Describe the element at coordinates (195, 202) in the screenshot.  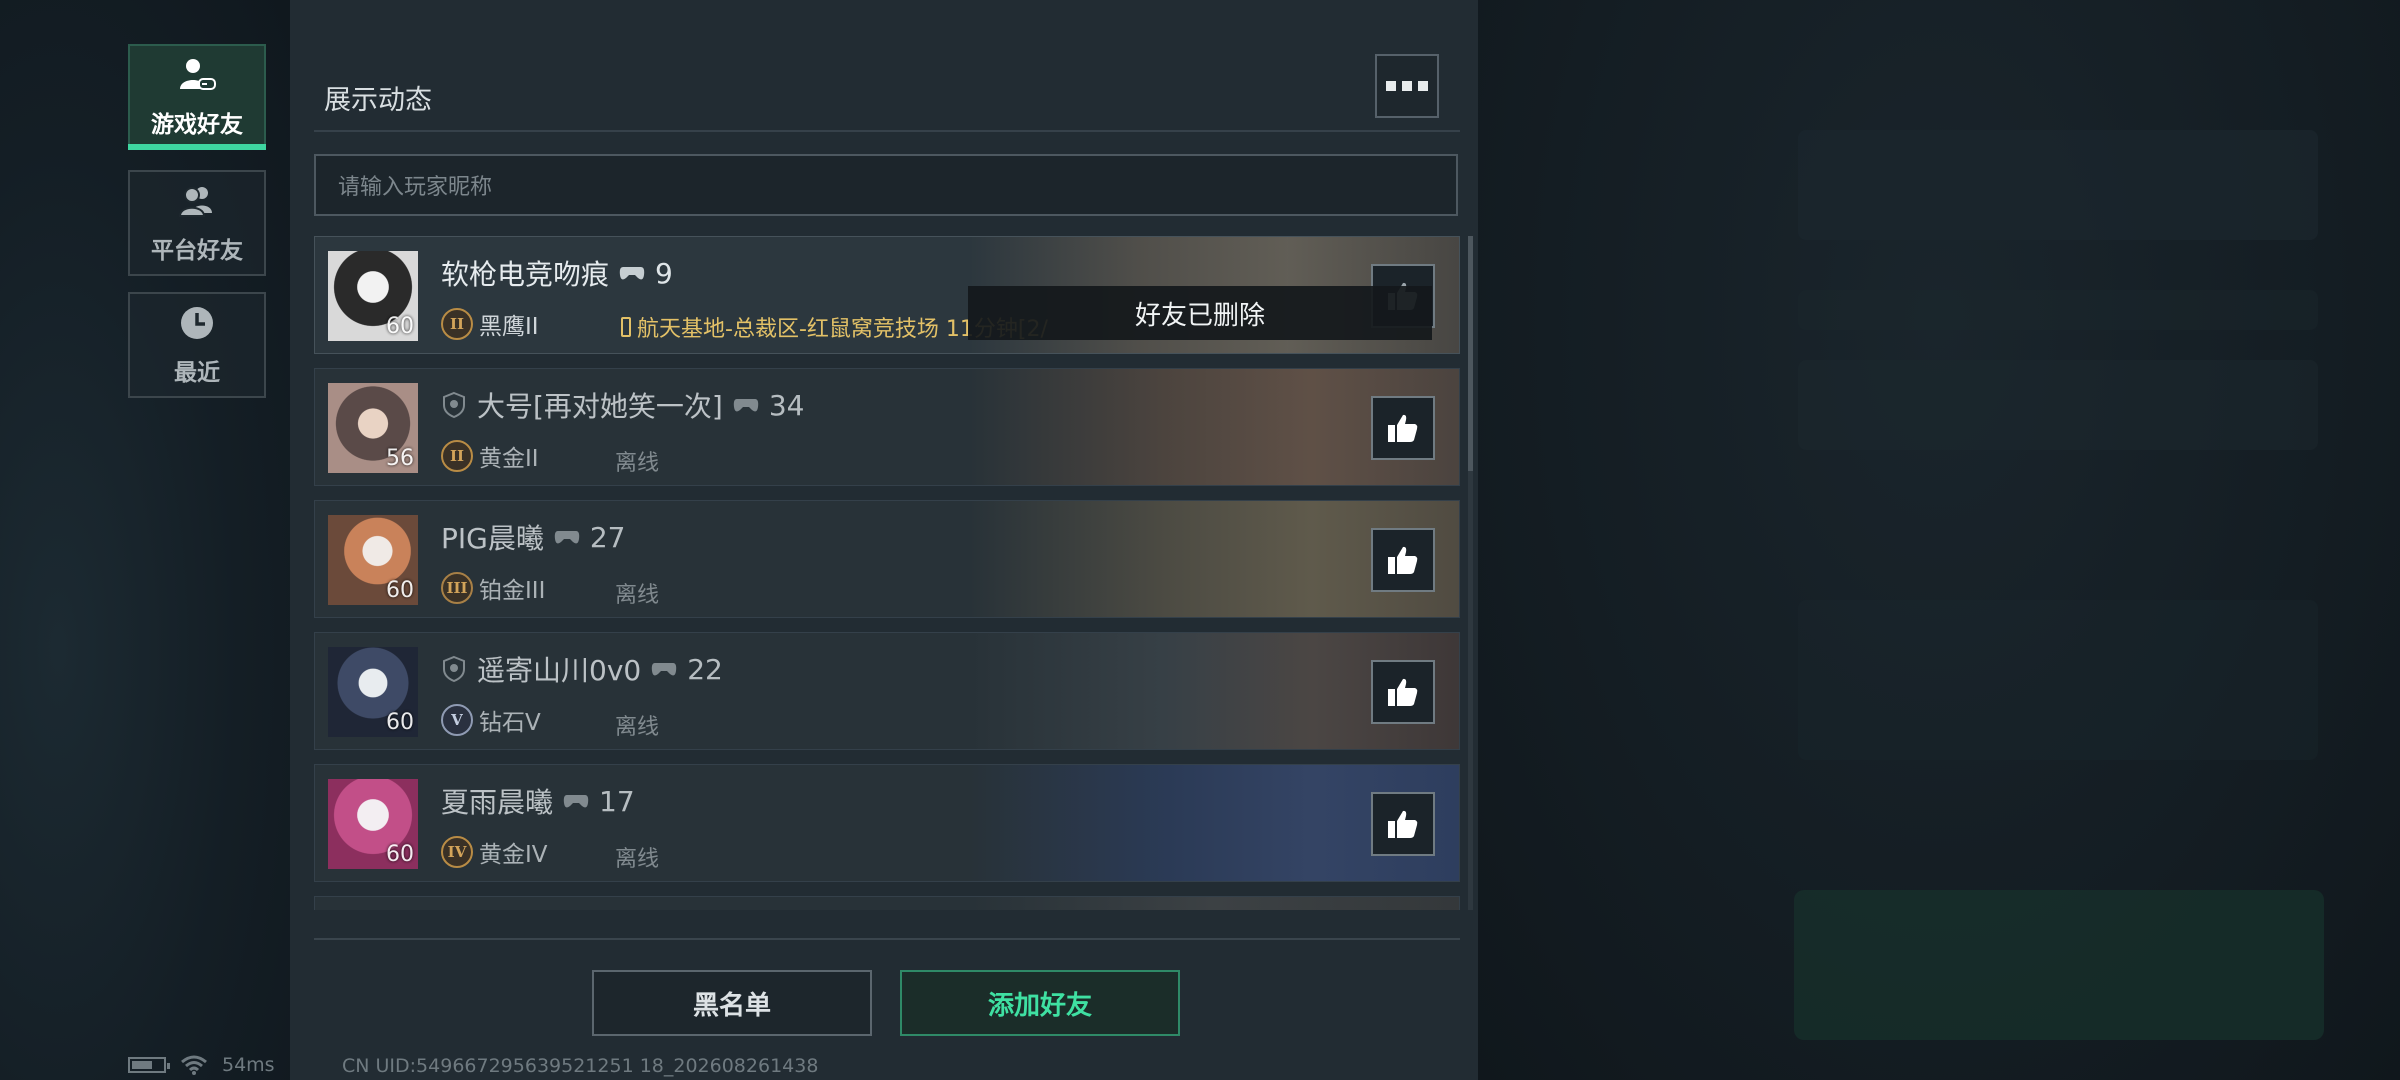
I see `friends-icon` at that location.